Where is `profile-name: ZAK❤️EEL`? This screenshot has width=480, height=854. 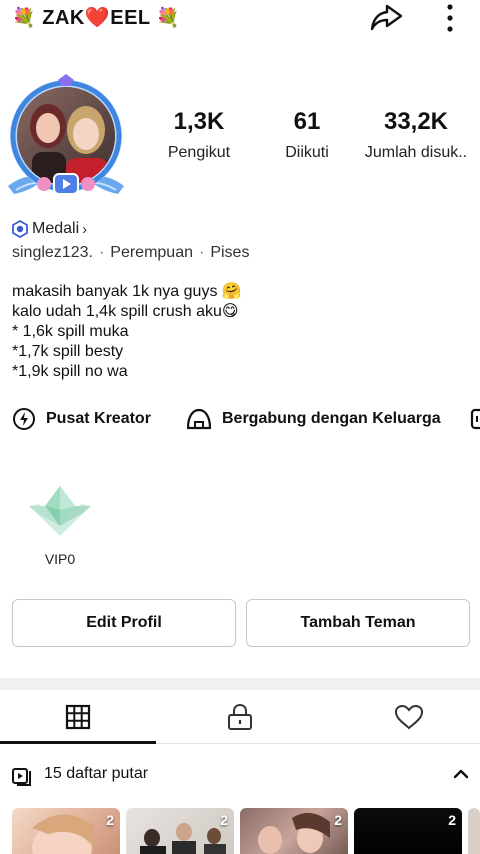
profile-name: ZAK❤️EEL is located at coordinates (96, 18).